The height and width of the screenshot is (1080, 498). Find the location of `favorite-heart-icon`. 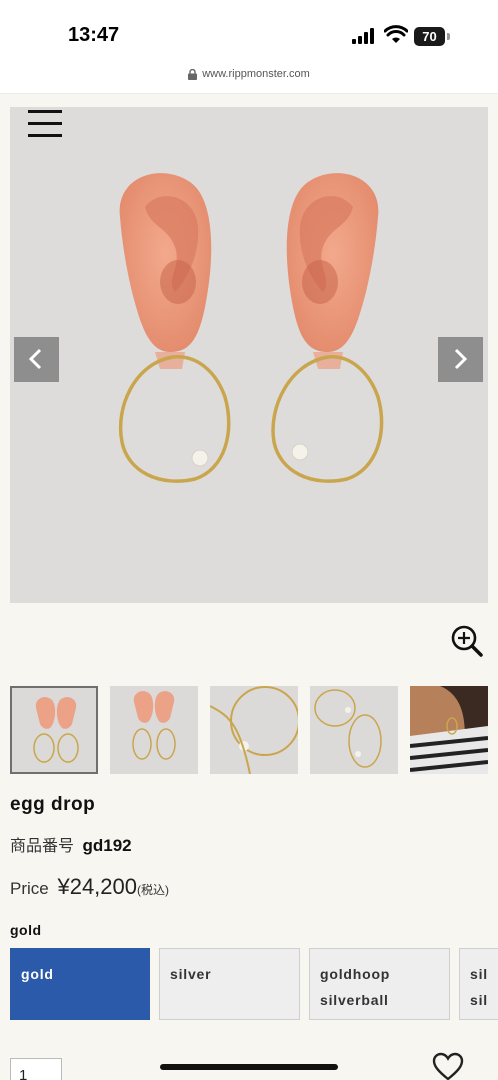

favorite-heart-icon is located at coordinates (448, 1066).